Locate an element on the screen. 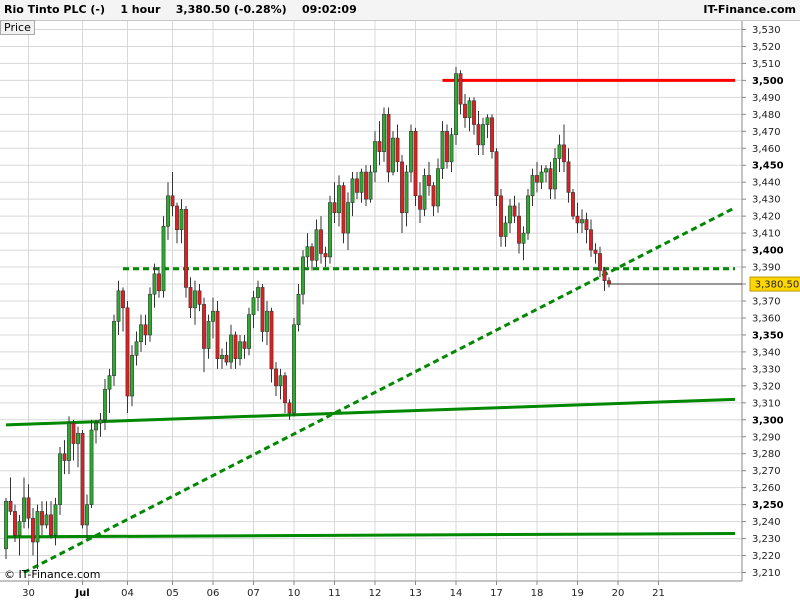 This screenshot has width=800, height=600. timestamp: 09:02:09 is located at coordinates (329, 9).